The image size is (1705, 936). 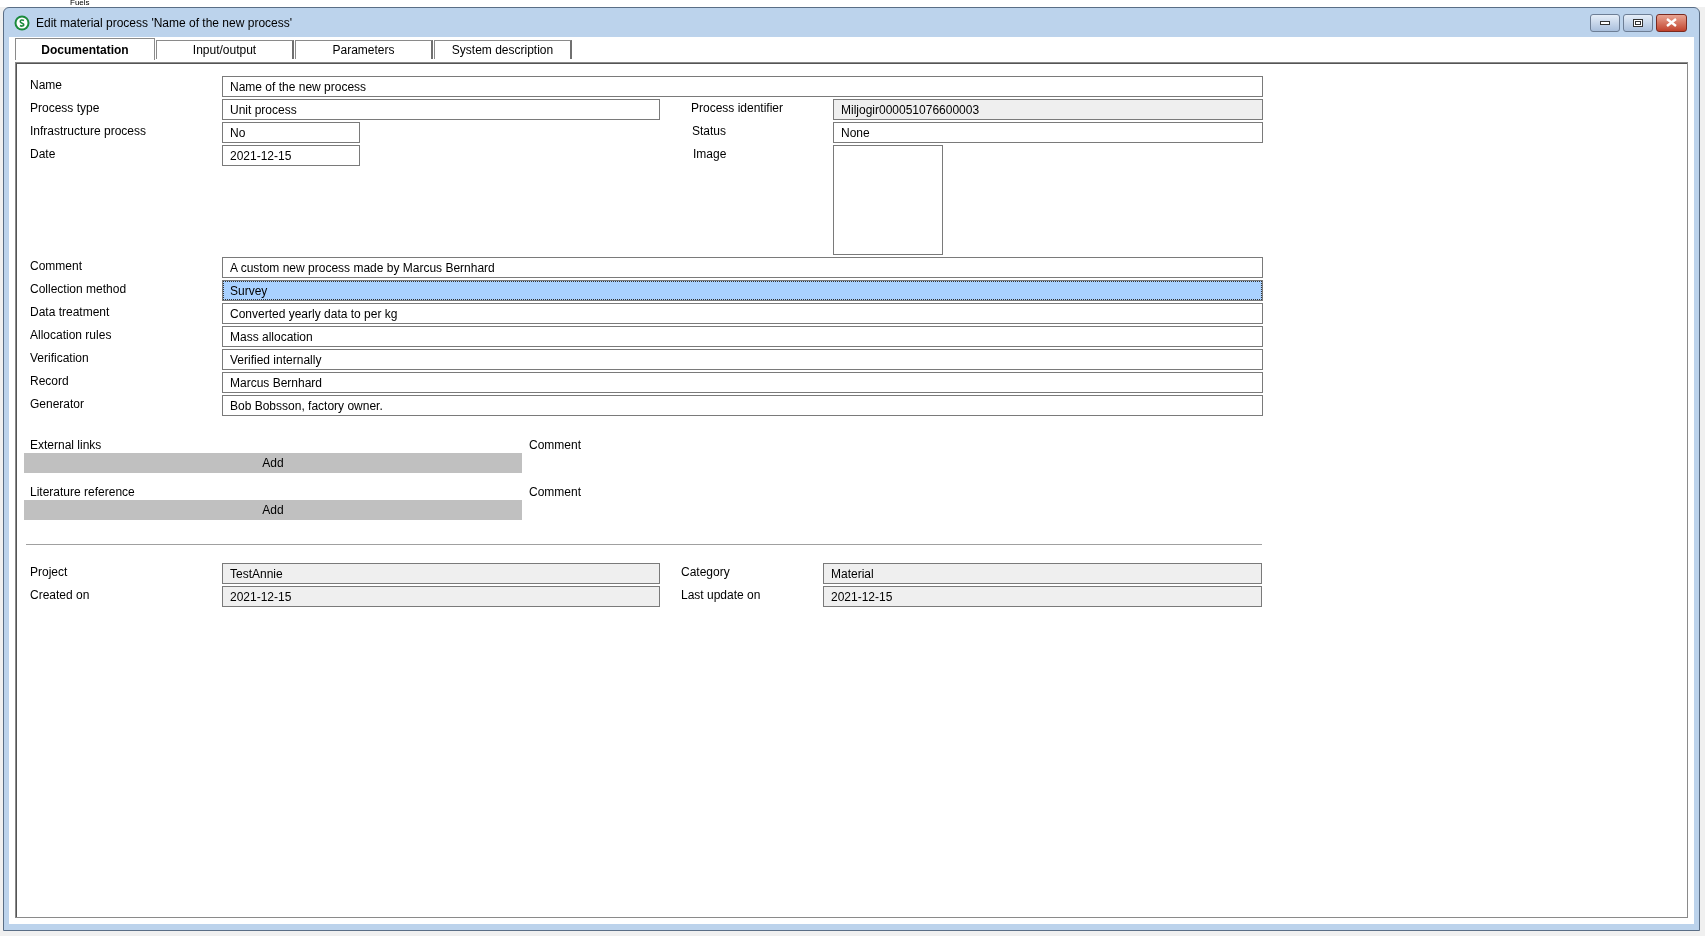 I want to click on field-label: Last update on, so click(x=721, y=595).